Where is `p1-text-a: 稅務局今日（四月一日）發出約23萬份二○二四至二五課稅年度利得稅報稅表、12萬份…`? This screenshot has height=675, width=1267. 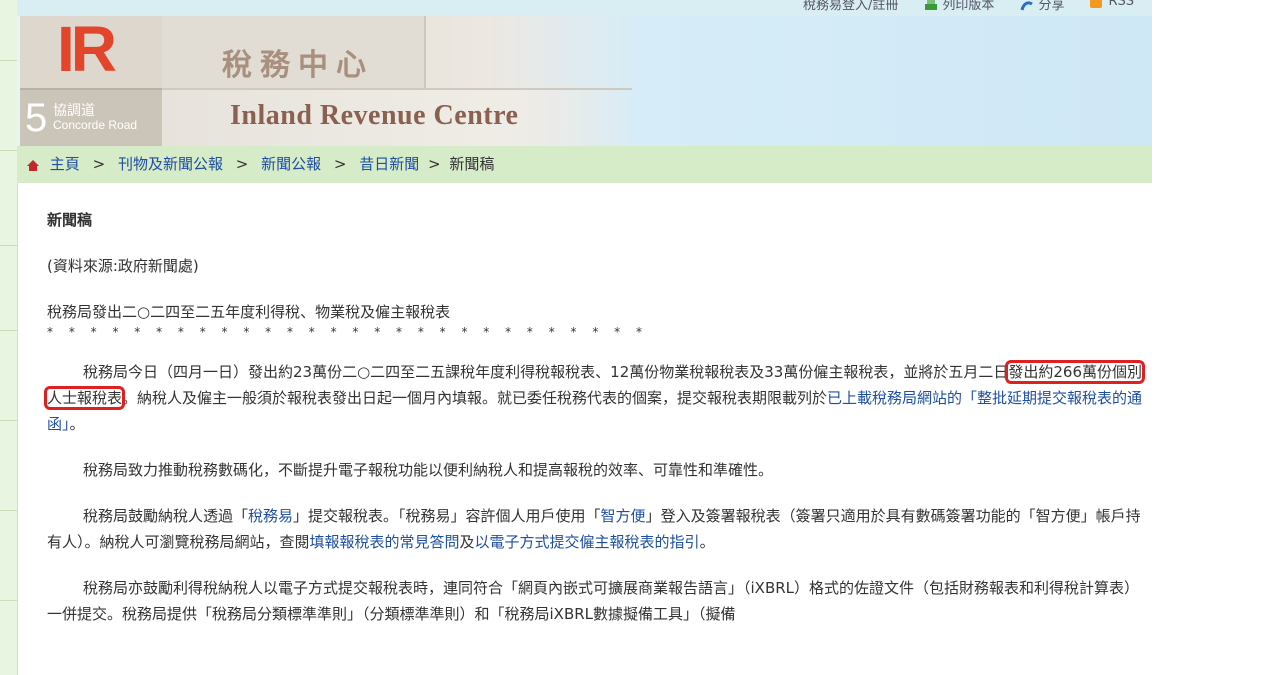
p1-text-a: 稅務局今日（四月一日）發出約23萬份二○二四至二五課稅年度利得稅報稅表、12萬份… is located at coordinates (546, 372).